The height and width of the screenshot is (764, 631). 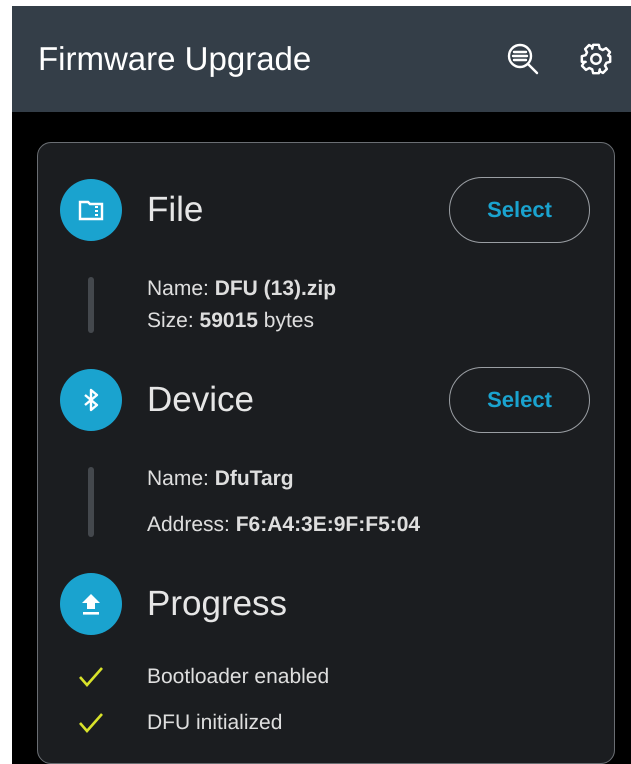 I want to click on section-title: File, so click(x=175, y=210).